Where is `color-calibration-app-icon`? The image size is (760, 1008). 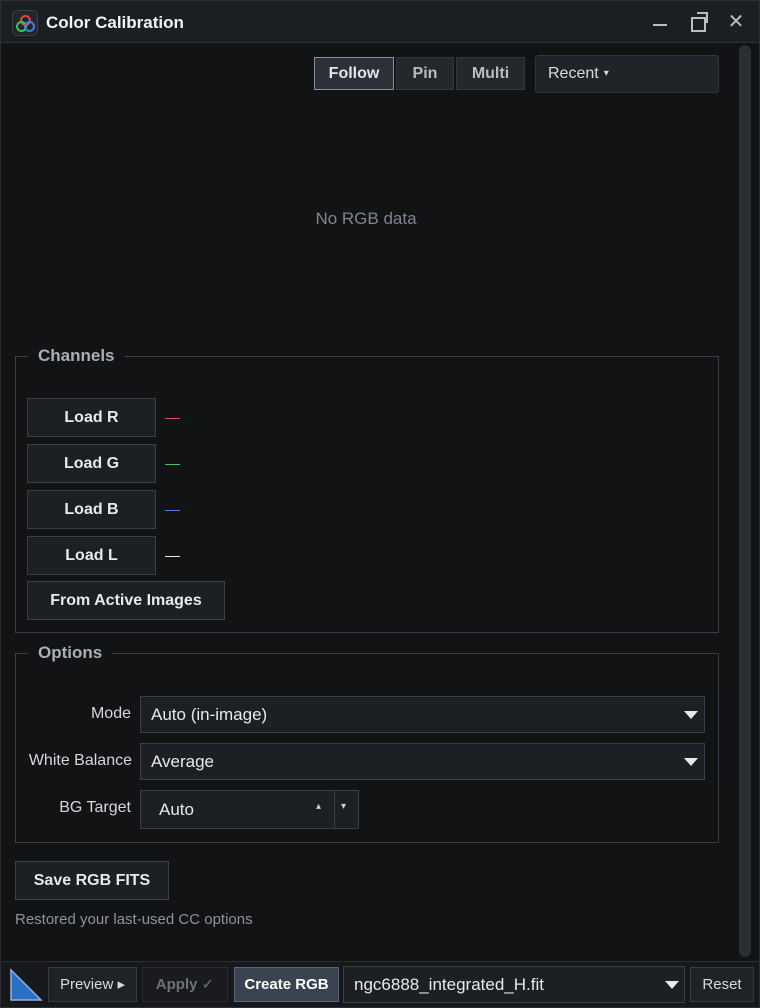 color-calibration-app-icon is located at coordinates (25, 23).